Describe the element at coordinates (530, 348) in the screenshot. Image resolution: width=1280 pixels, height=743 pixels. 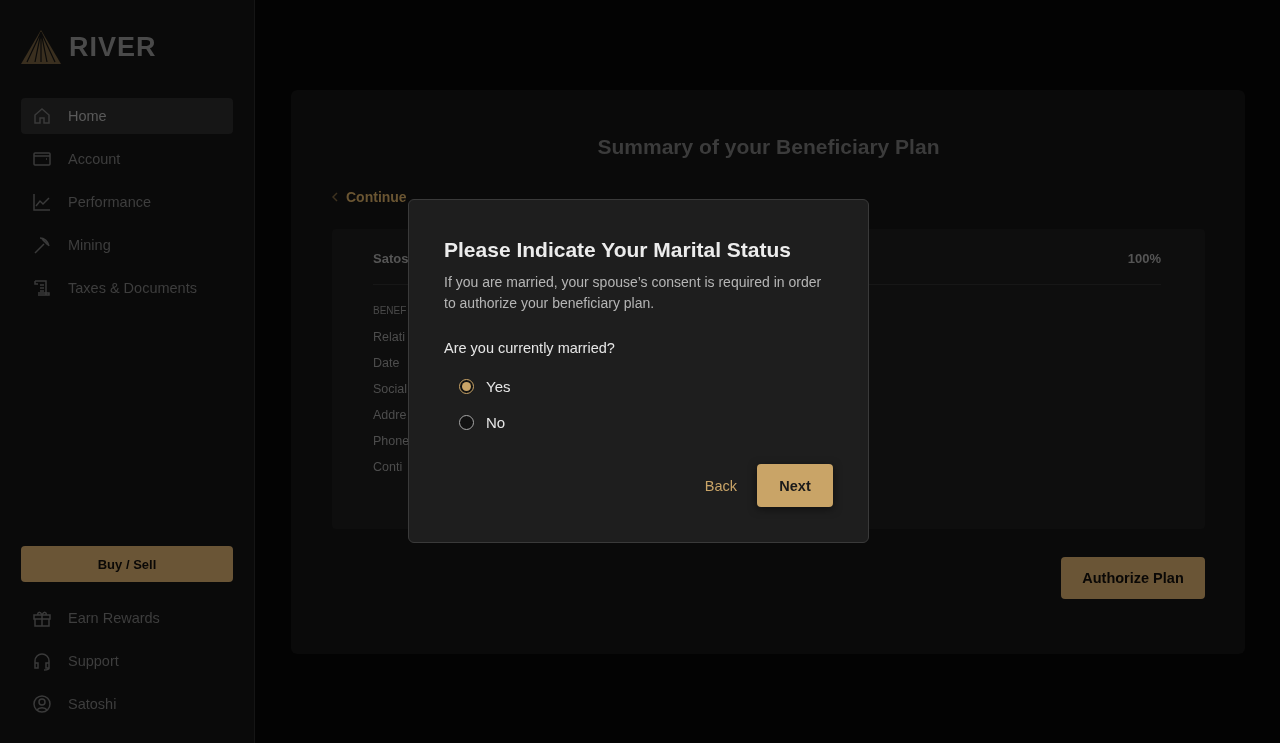
I see `question-label: Are you currently married?` at that location.